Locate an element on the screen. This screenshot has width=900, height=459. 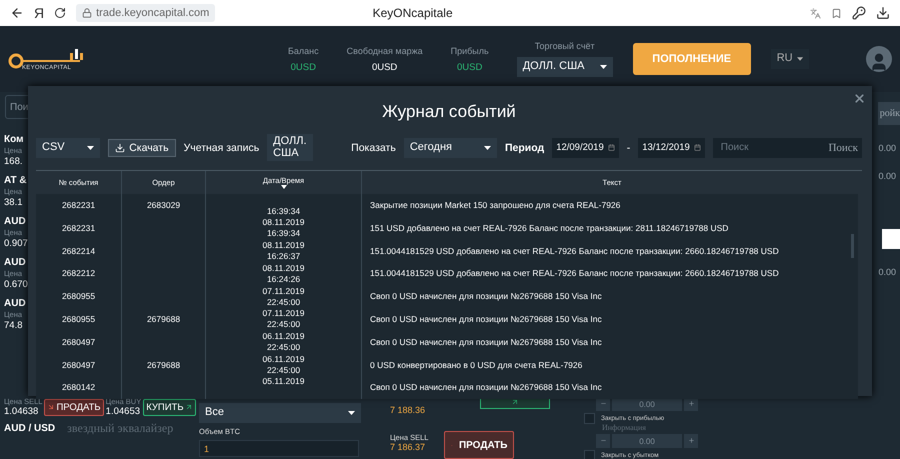
sell-price: 1.04638 is located at coordinates (22, 411).